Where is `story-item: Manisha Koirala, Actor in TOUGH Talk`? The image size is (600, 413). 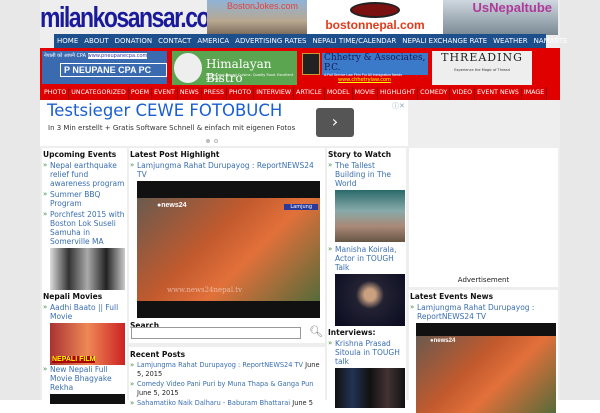 story-item: Manisha Koirala, Actor in TOUGH Talk is located at coordinates (366, 258).